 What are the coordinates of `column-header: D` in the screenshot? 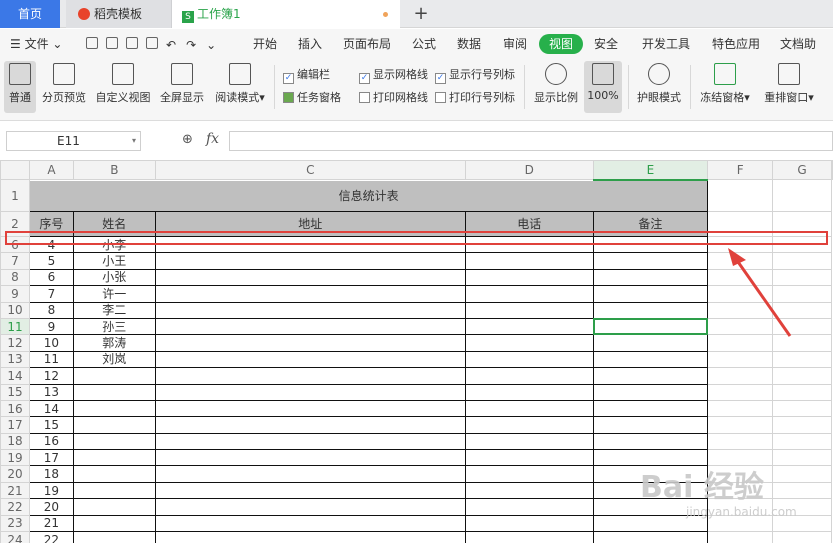 It's located at (529, 170).